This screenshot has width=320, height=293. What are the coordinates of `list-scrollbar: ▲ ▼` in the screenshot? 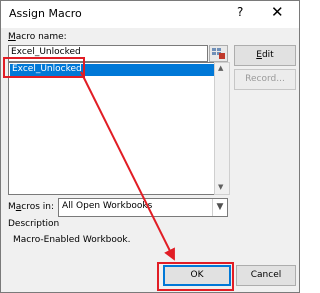 It's located at (222, 128).